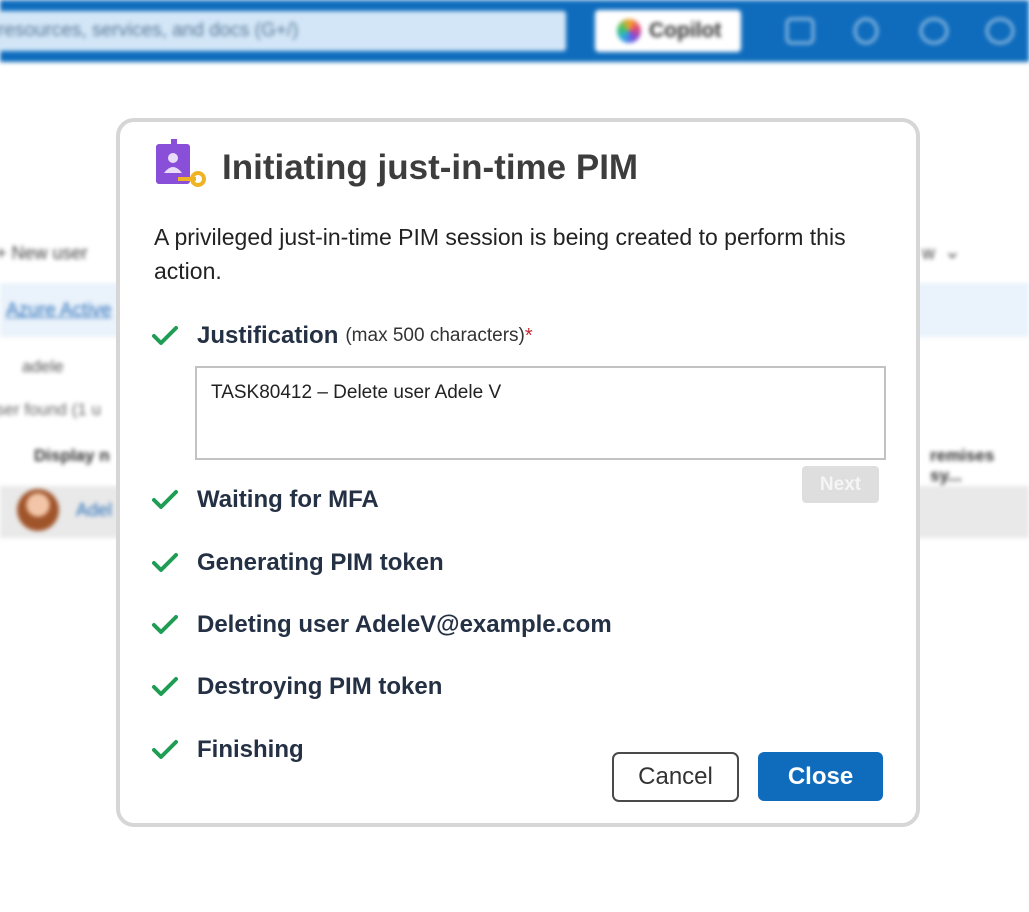 The height and width of the screenshot is (912, 1029). What do you see at coordinates (72, 456) in the screenshot?
I see `column-header-display-name: Display n` at bounding box center [72, 456].